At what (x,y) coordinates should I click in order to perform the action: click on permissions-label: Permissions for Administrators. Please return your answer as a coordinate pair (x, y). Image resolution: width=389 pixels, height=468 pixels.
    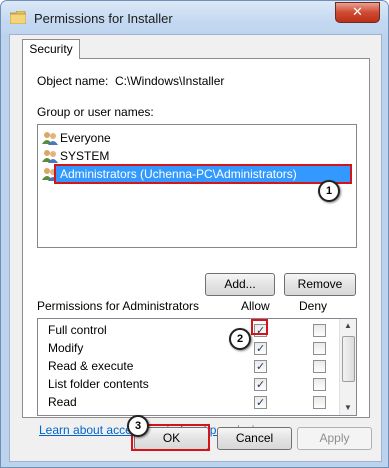
    Looking at the image, I should click on (118, 306).